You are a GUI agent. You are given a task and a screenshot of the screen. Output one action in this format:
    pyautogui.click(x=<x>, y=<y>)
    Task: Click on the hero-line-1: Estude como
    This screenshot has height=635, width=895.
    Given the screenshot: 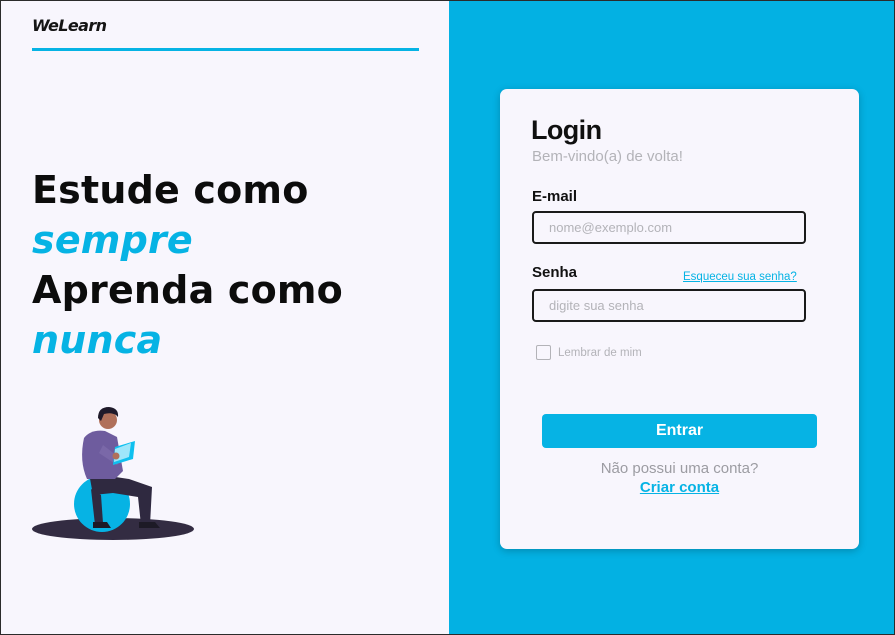 What is the action you would take?
    pyautogui.click(x=170, y=190)
    